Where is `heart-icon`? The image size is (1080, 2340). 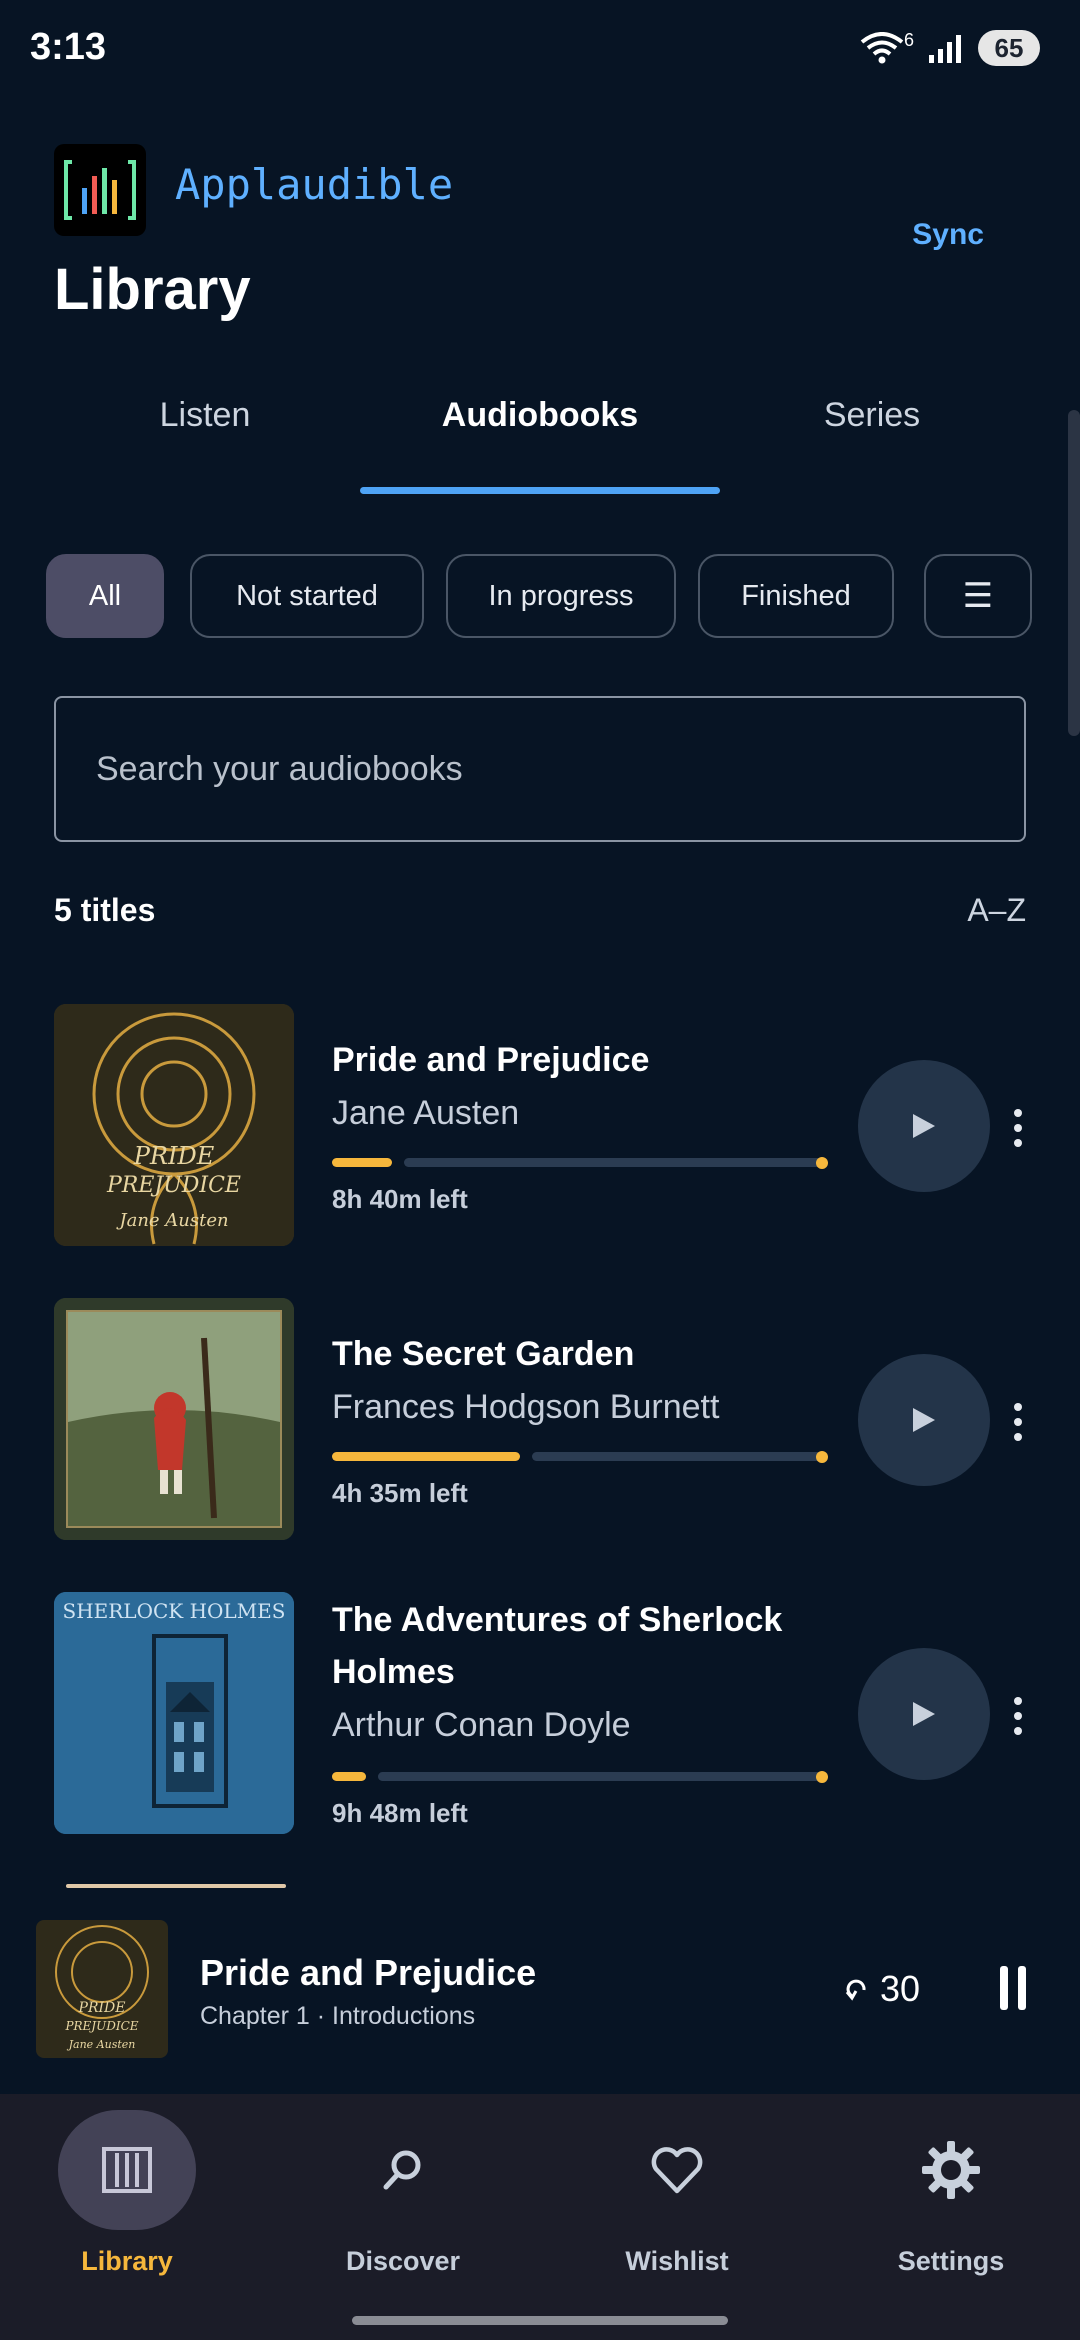
heart-icon is located at coordinates (677, 2170).